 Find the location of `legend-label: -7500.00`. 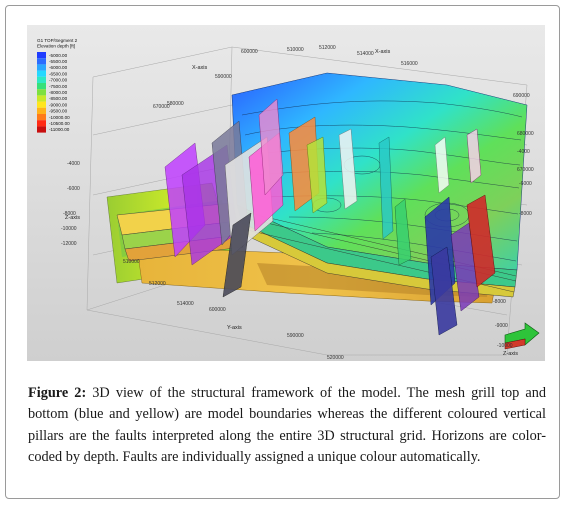

legend-label: -7500.00 is located at coordinates (58, 86).